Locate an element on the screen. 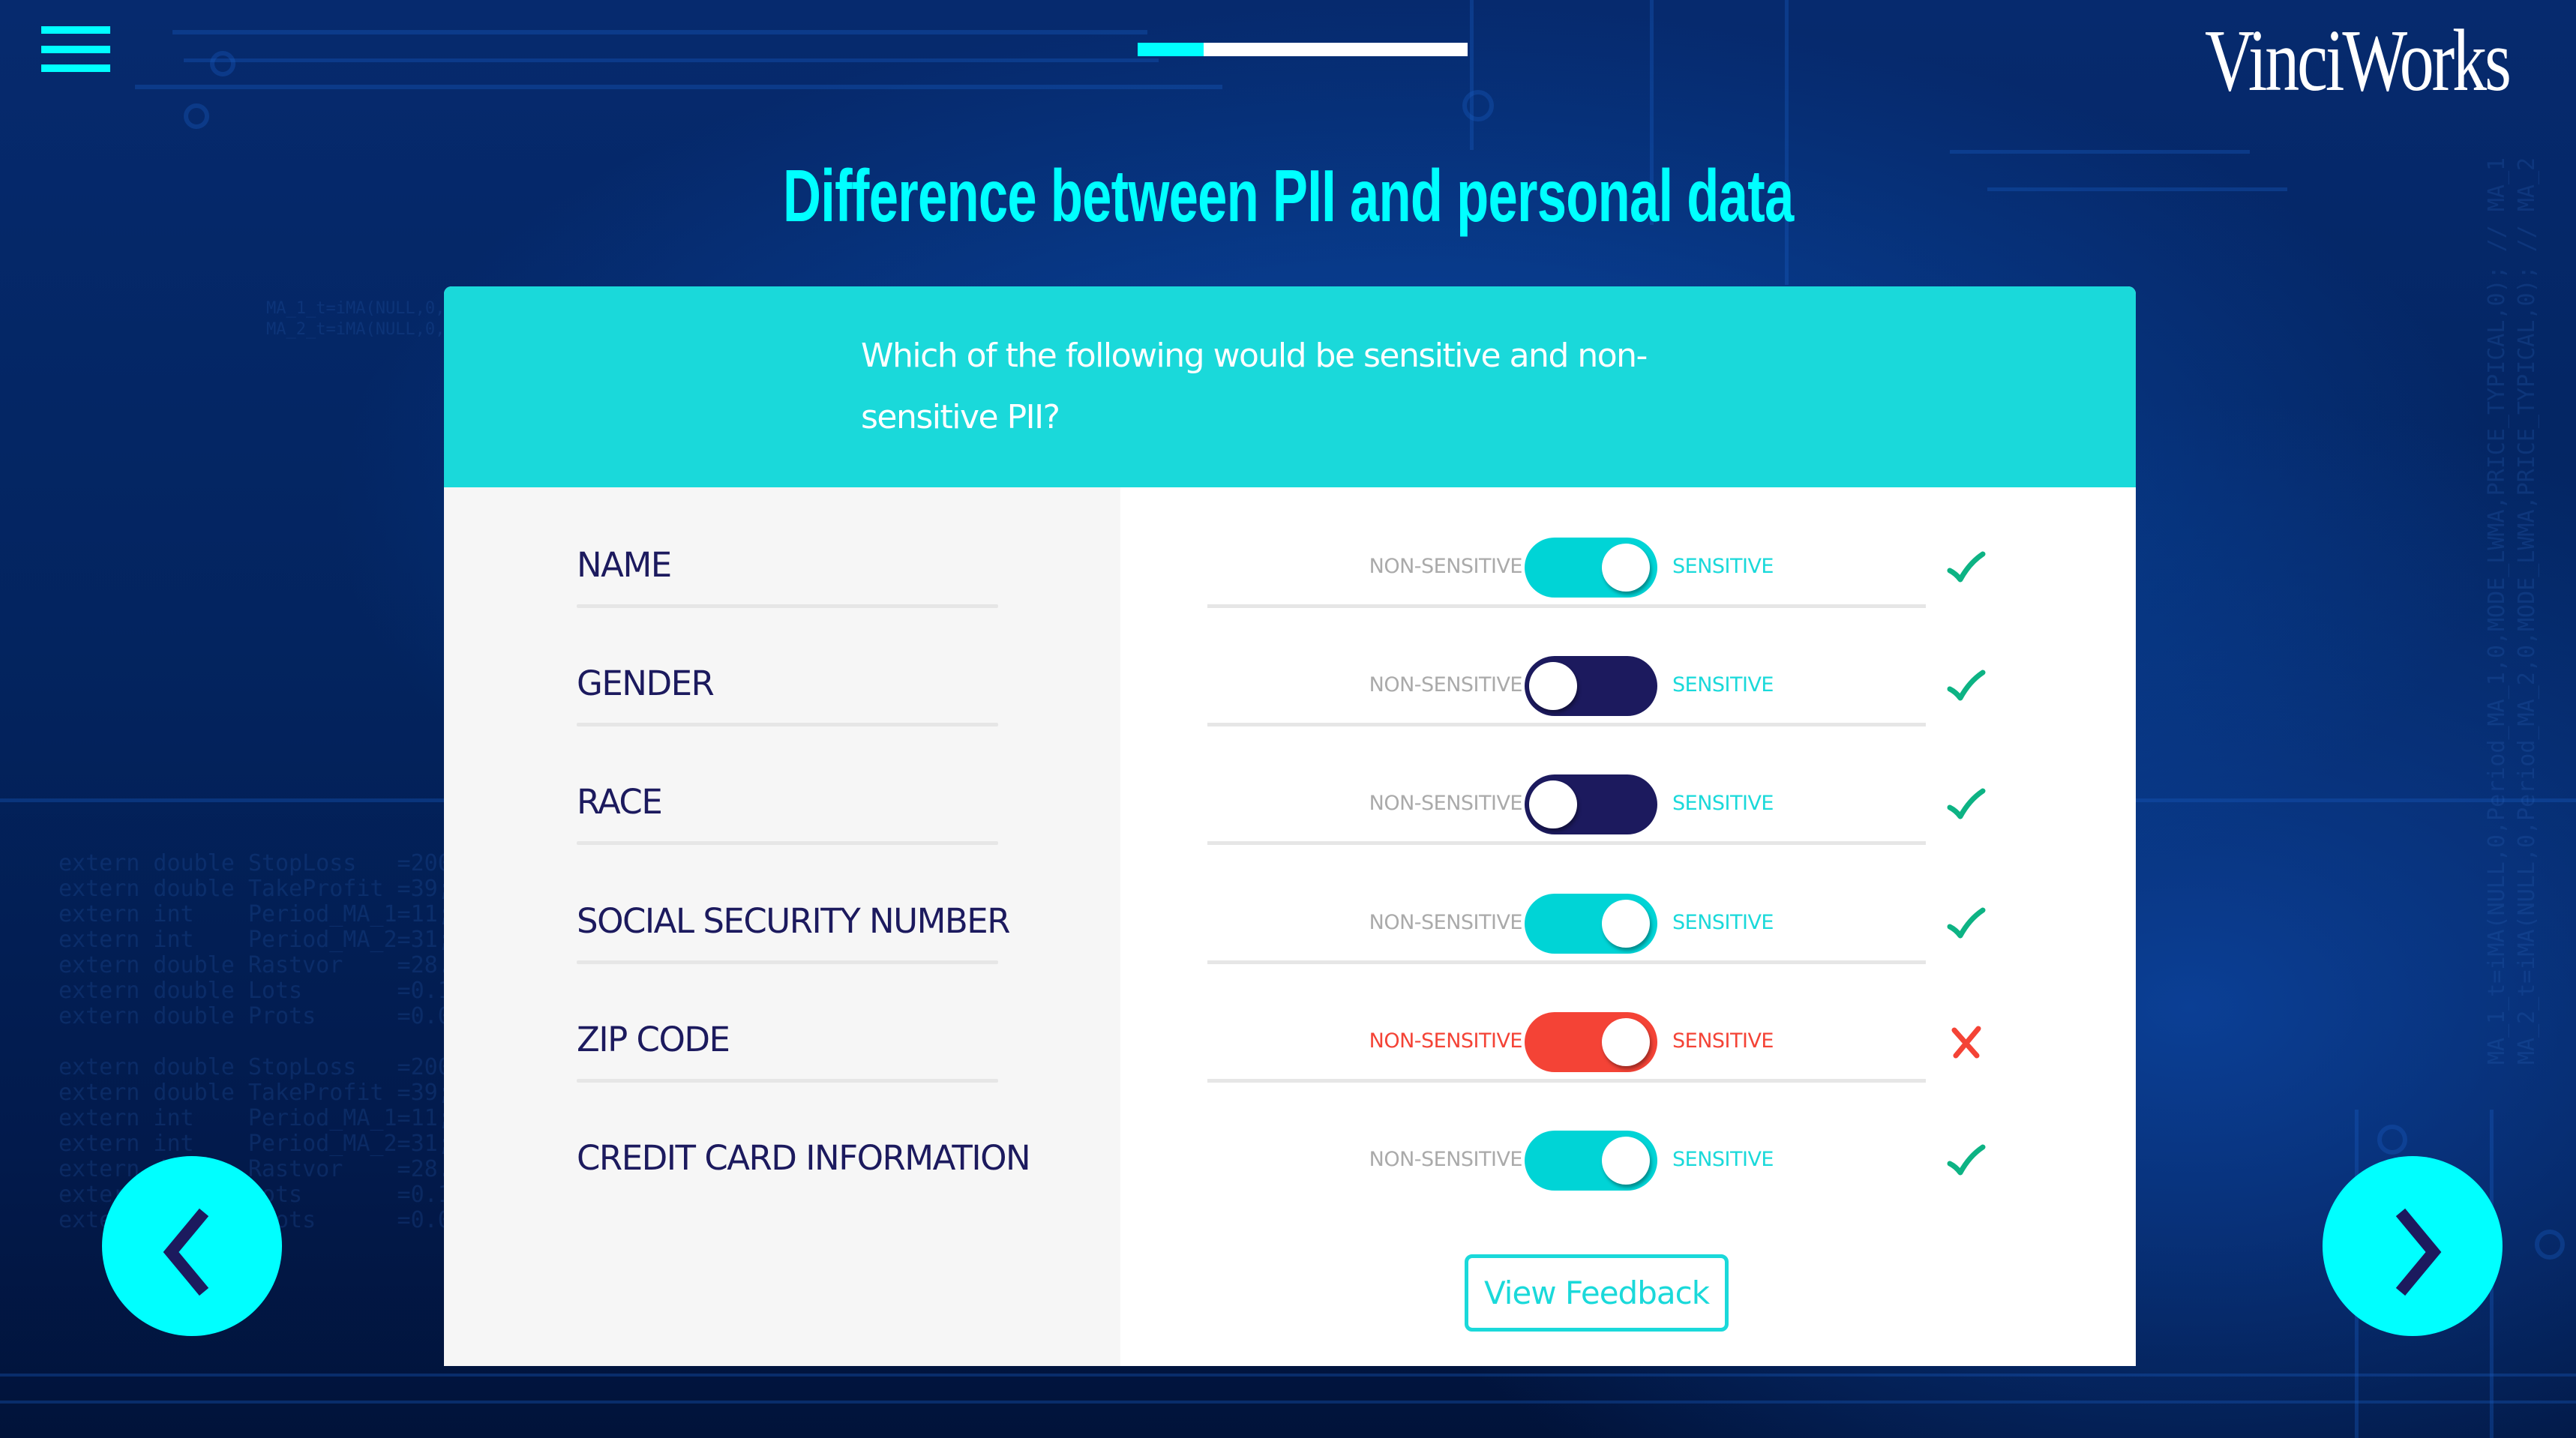 The width and height of the screenshot is (2576, 1438). page-title-text: Difference between PII and personal data is located at coordinates (1288, 195).